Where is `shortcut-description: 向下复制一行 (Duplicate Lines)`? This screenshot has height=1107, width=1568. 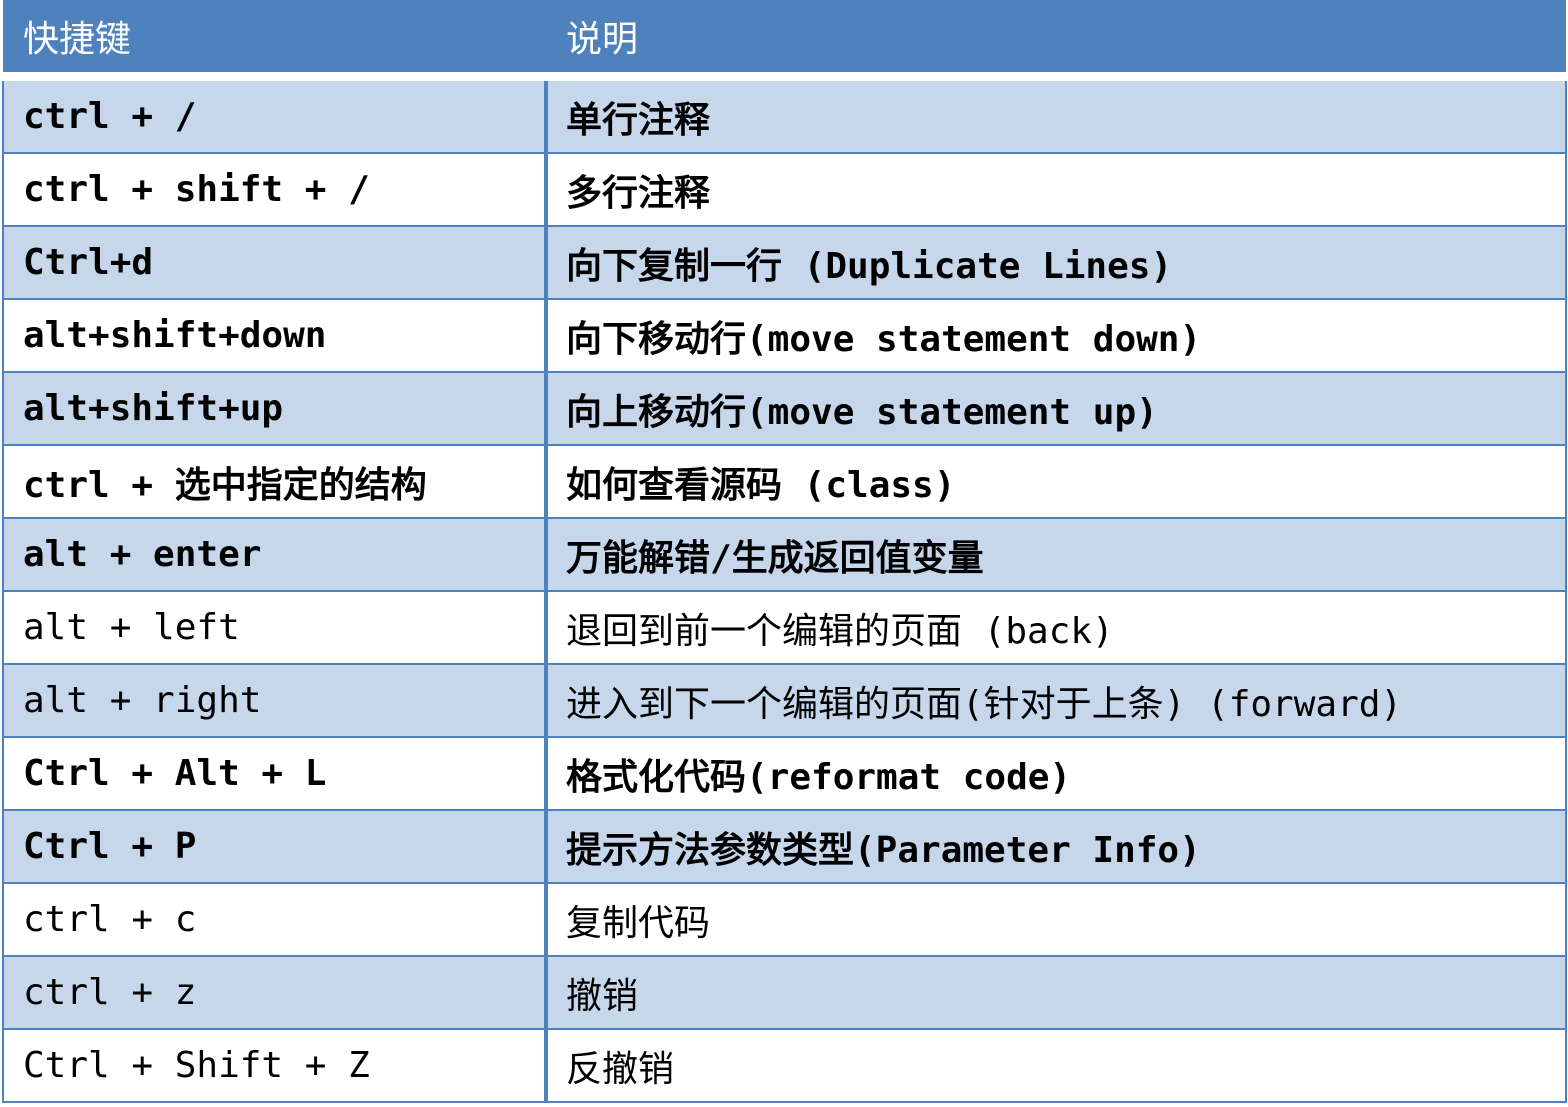 shortcut-description: 向下复制一行 (Duplicate Lines) is located at coordinates (1056, 262).